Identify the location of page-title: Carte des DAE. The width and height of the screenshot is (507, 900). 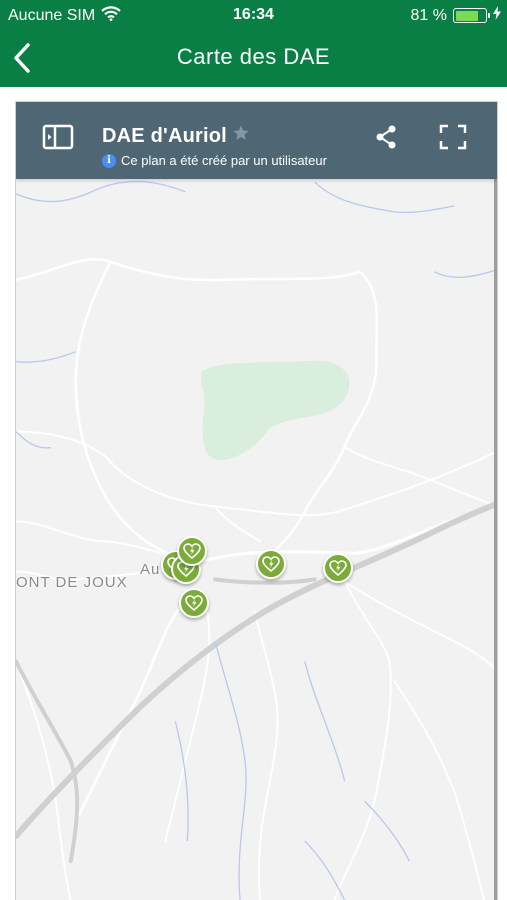
(253, 56).